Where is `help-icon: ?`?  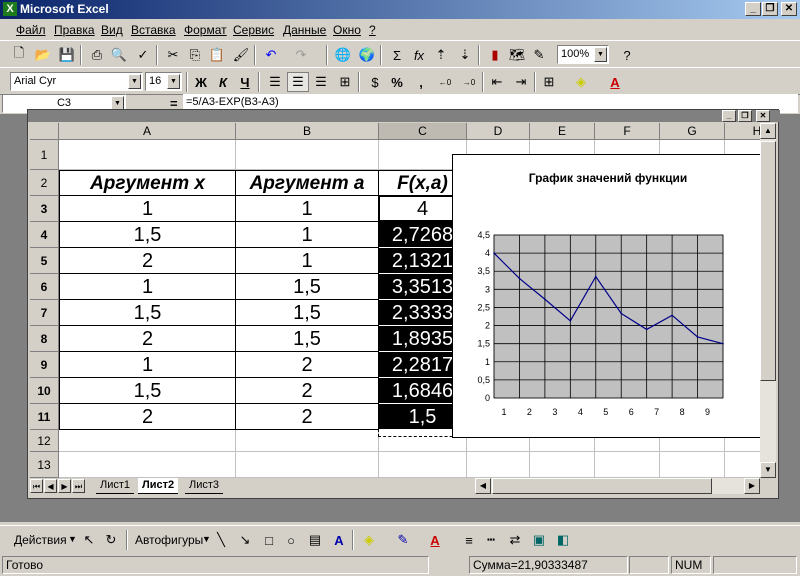
help-icon: ? is located at coordinates (627, 55).